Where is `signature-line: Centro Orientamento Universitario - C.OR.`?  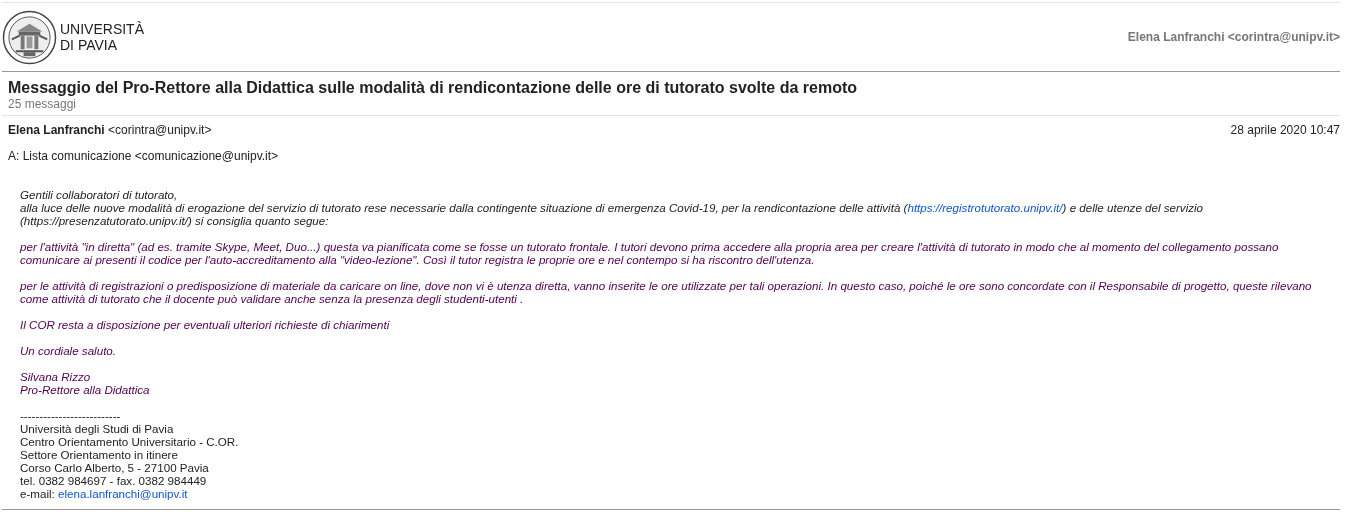
signature-line: Centro Orientamento Universitario - C.OR. is located at coordinates (130, 441).